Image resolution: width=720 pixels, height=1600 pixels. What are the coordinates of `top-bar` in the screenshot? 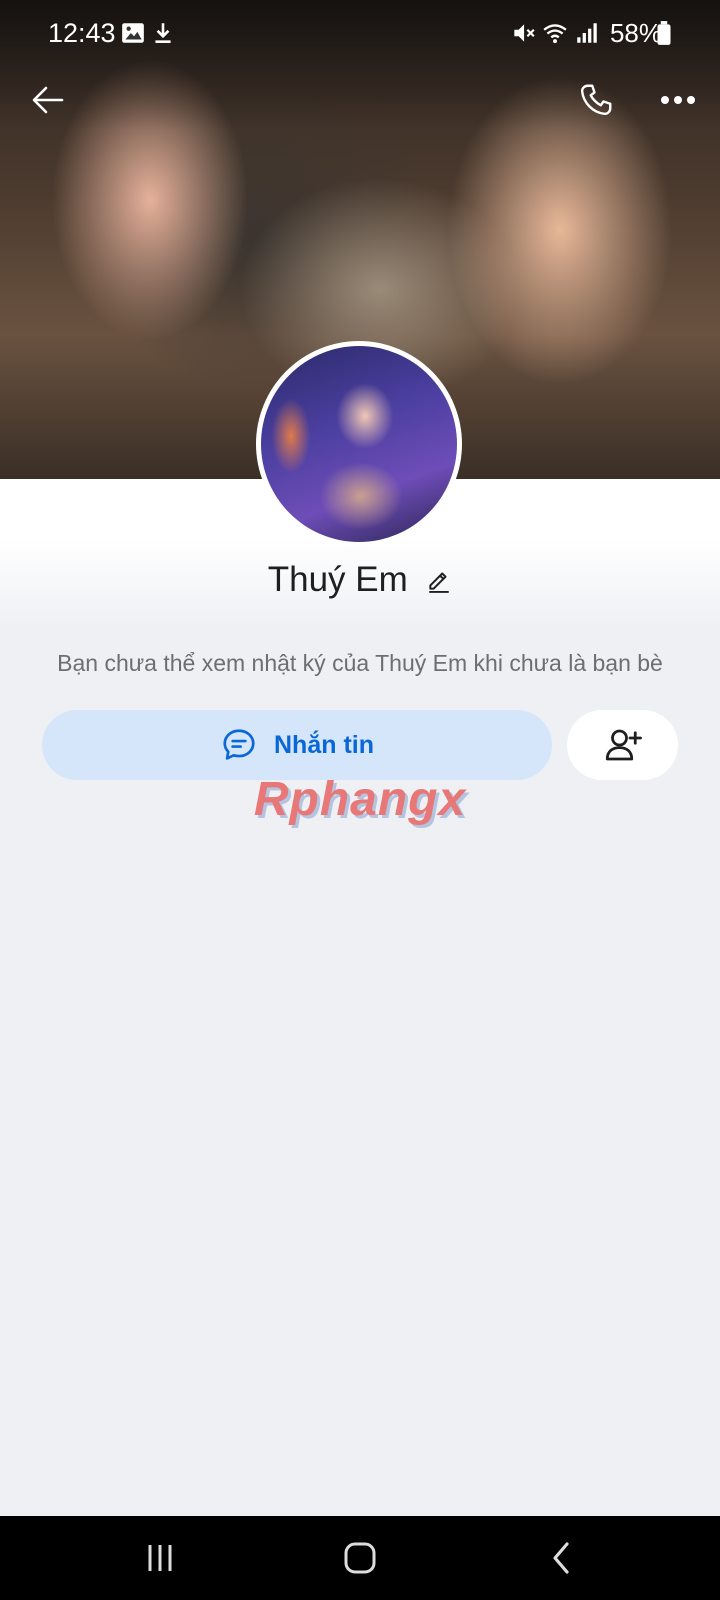 It's located at (360, 105).